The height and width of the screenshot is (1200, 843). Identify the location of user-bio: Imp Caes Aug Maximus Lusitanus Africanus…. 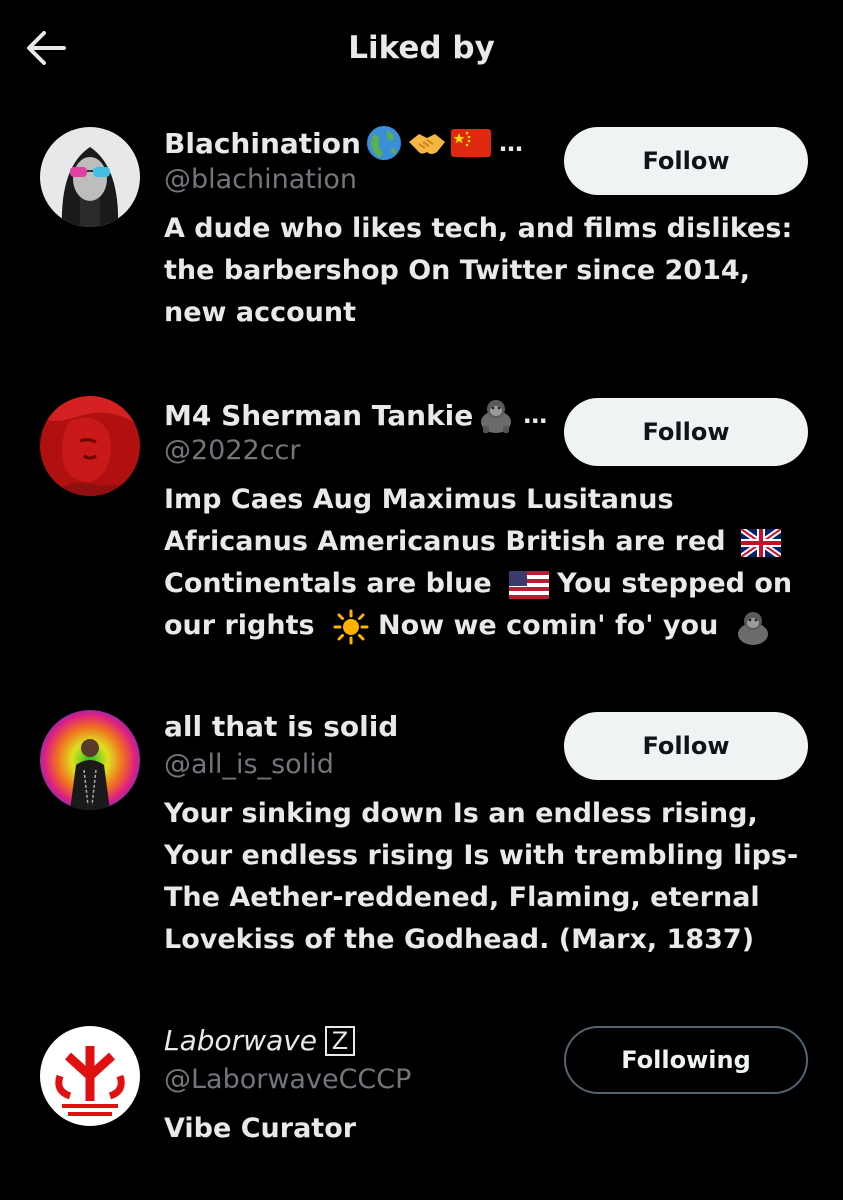
(484, 563).